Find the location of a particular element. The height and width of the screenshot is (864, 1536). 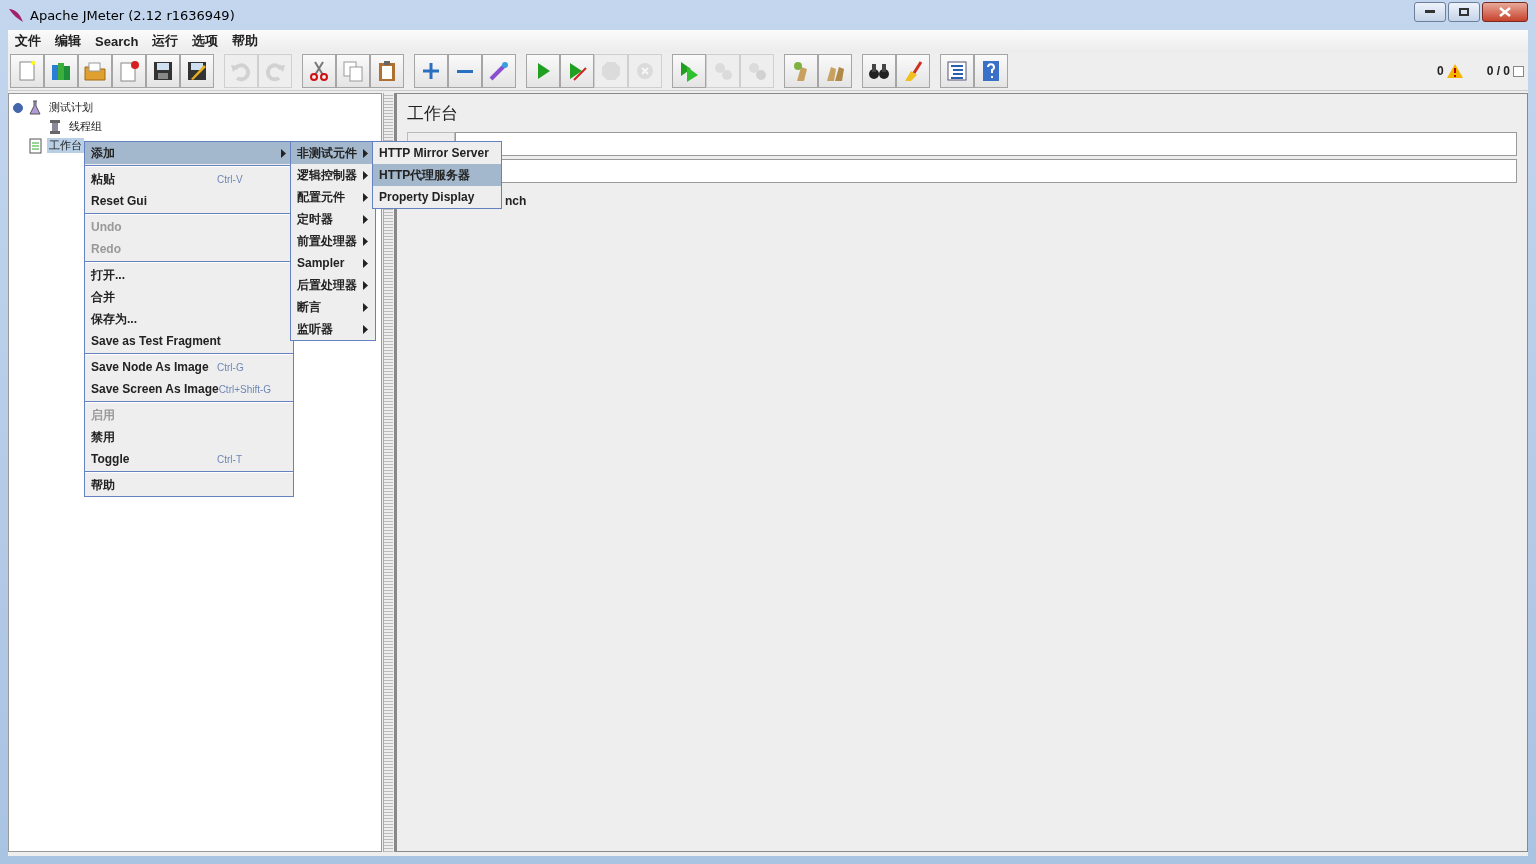

shortcut-label: Ctrl-G is located at coordinates (231, 367).